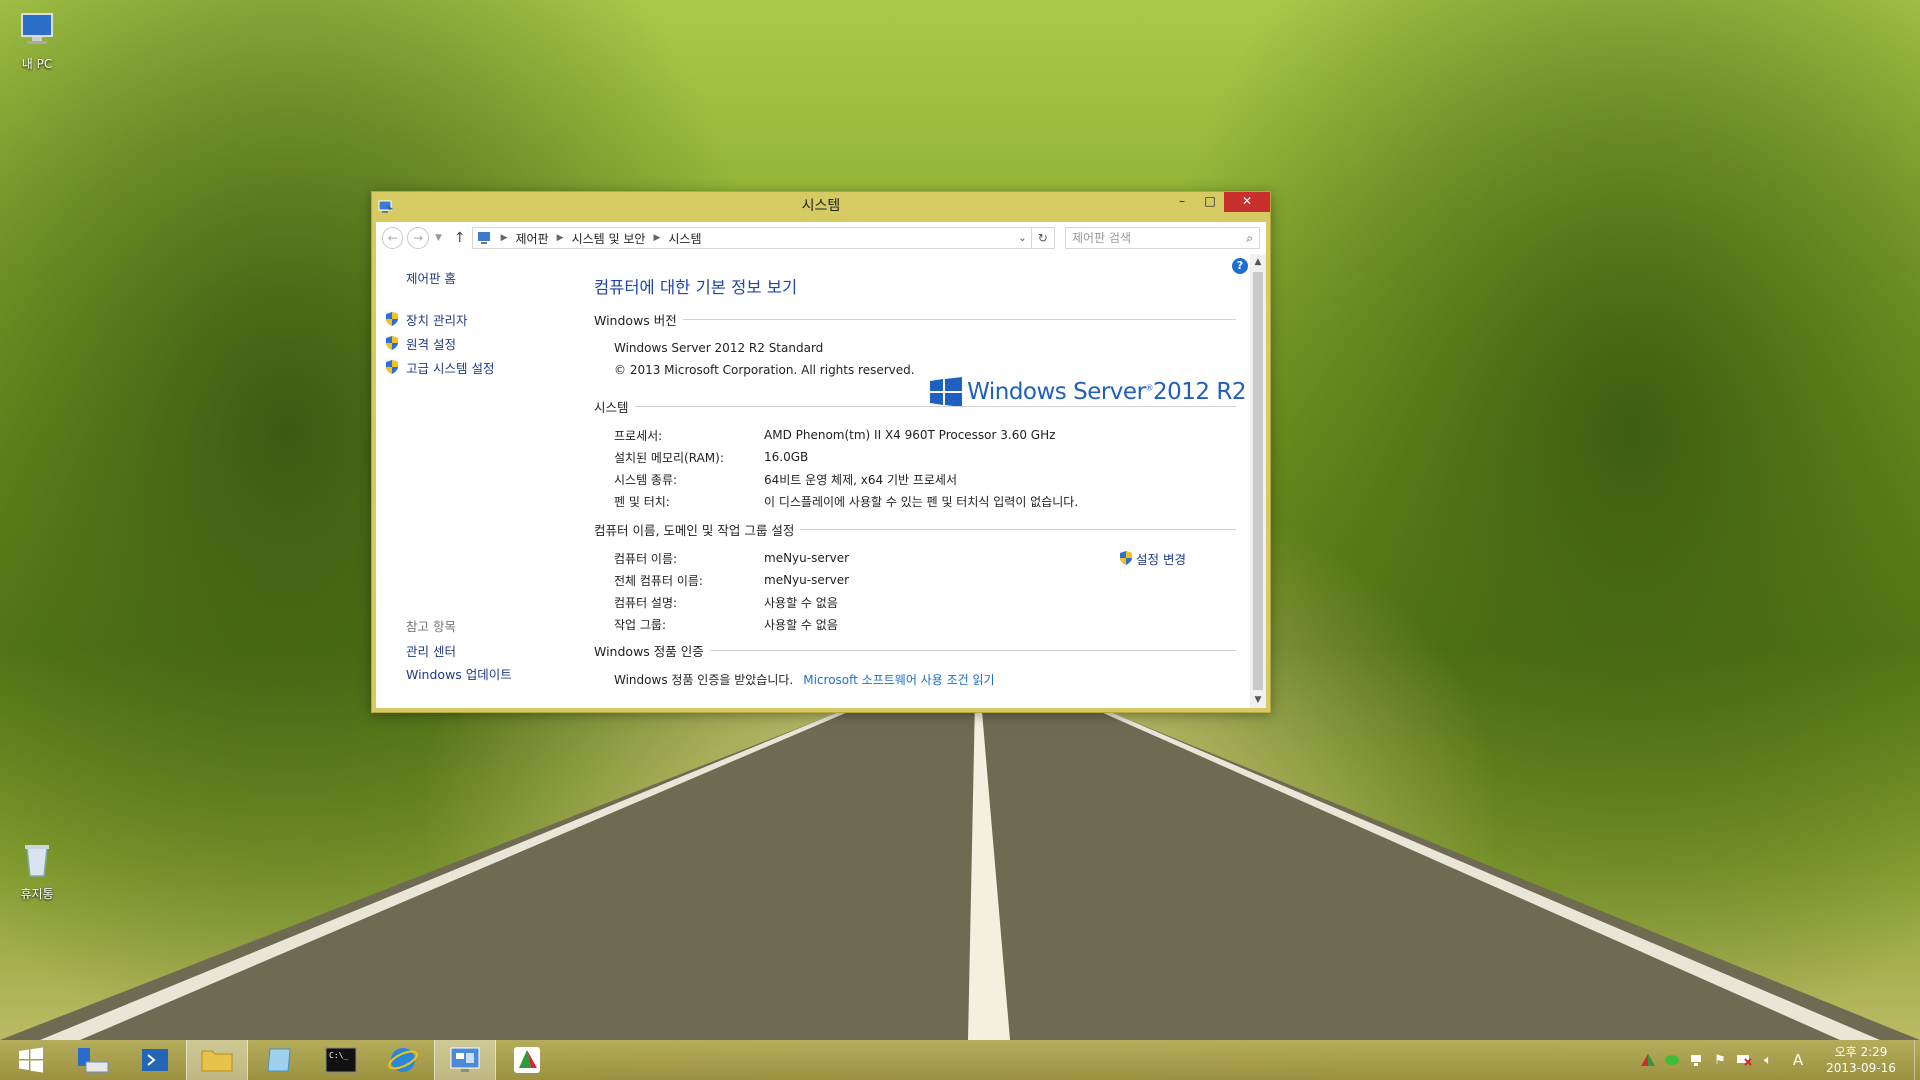 This screenshot has height=1080, width=1920. I want to click on forward-button: →, so click(418, 238).